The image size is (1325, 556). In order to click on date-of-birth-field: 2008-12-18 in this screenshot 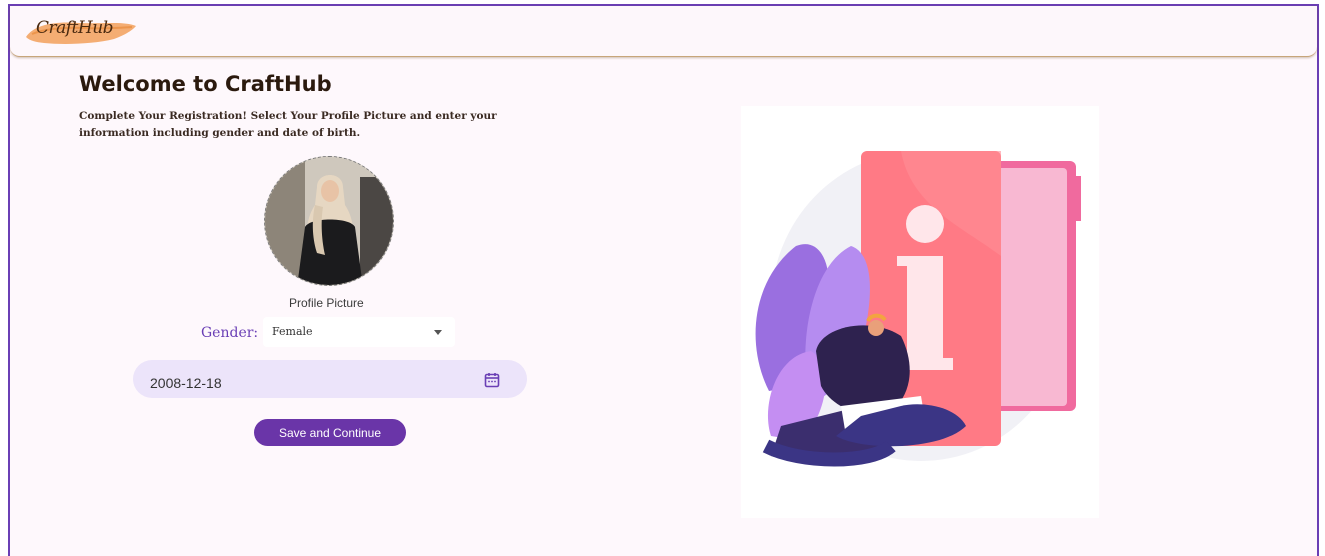, I will do `click(330, 379)`.